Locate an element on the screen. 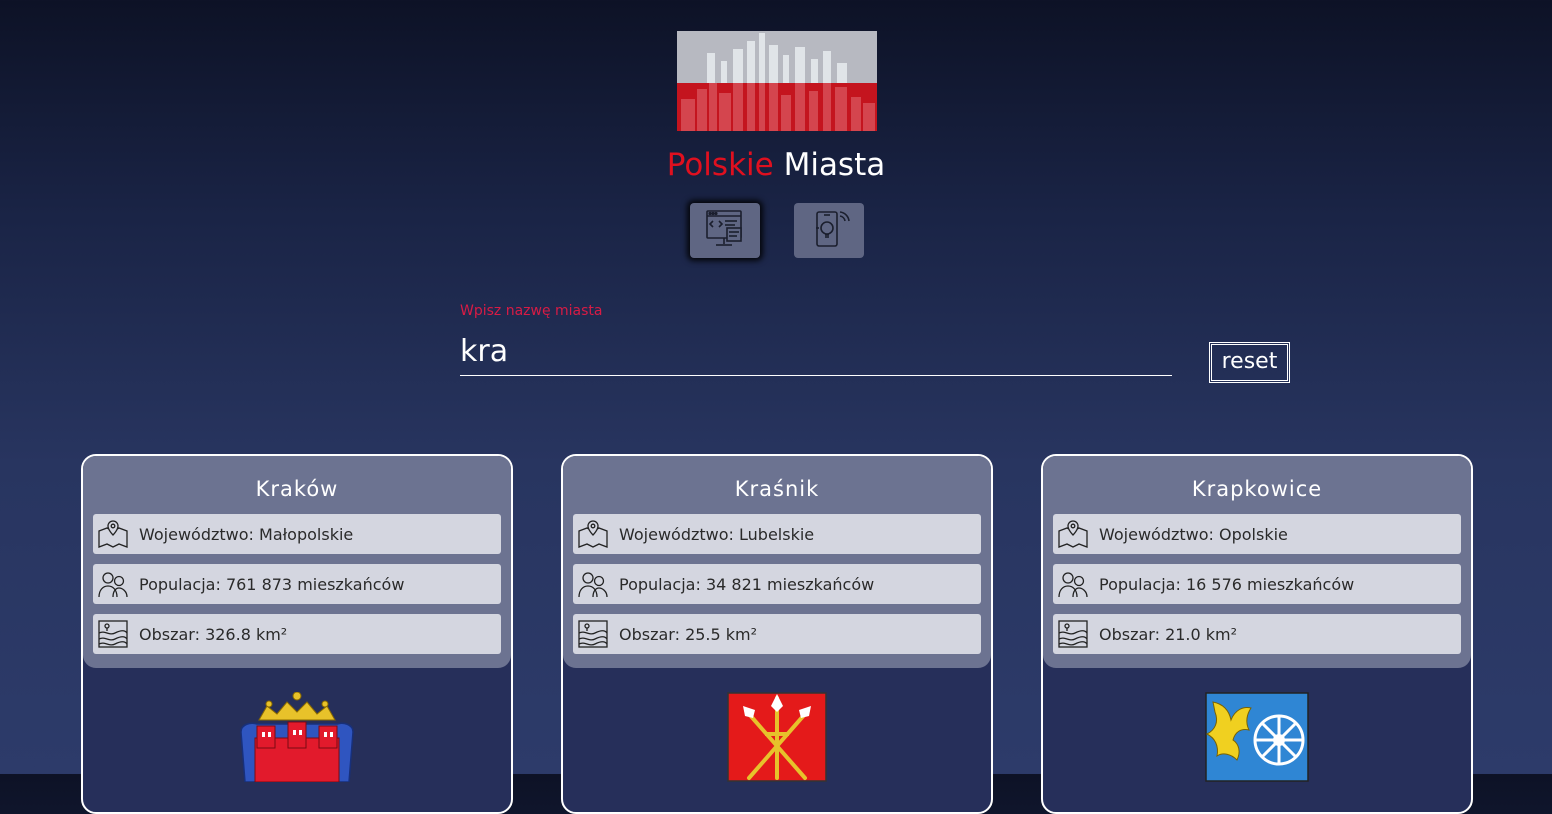 This screenshot has width=1552, height=814. area-text: Obszar: 21.0 km² is located at coordinates (1168, 634).